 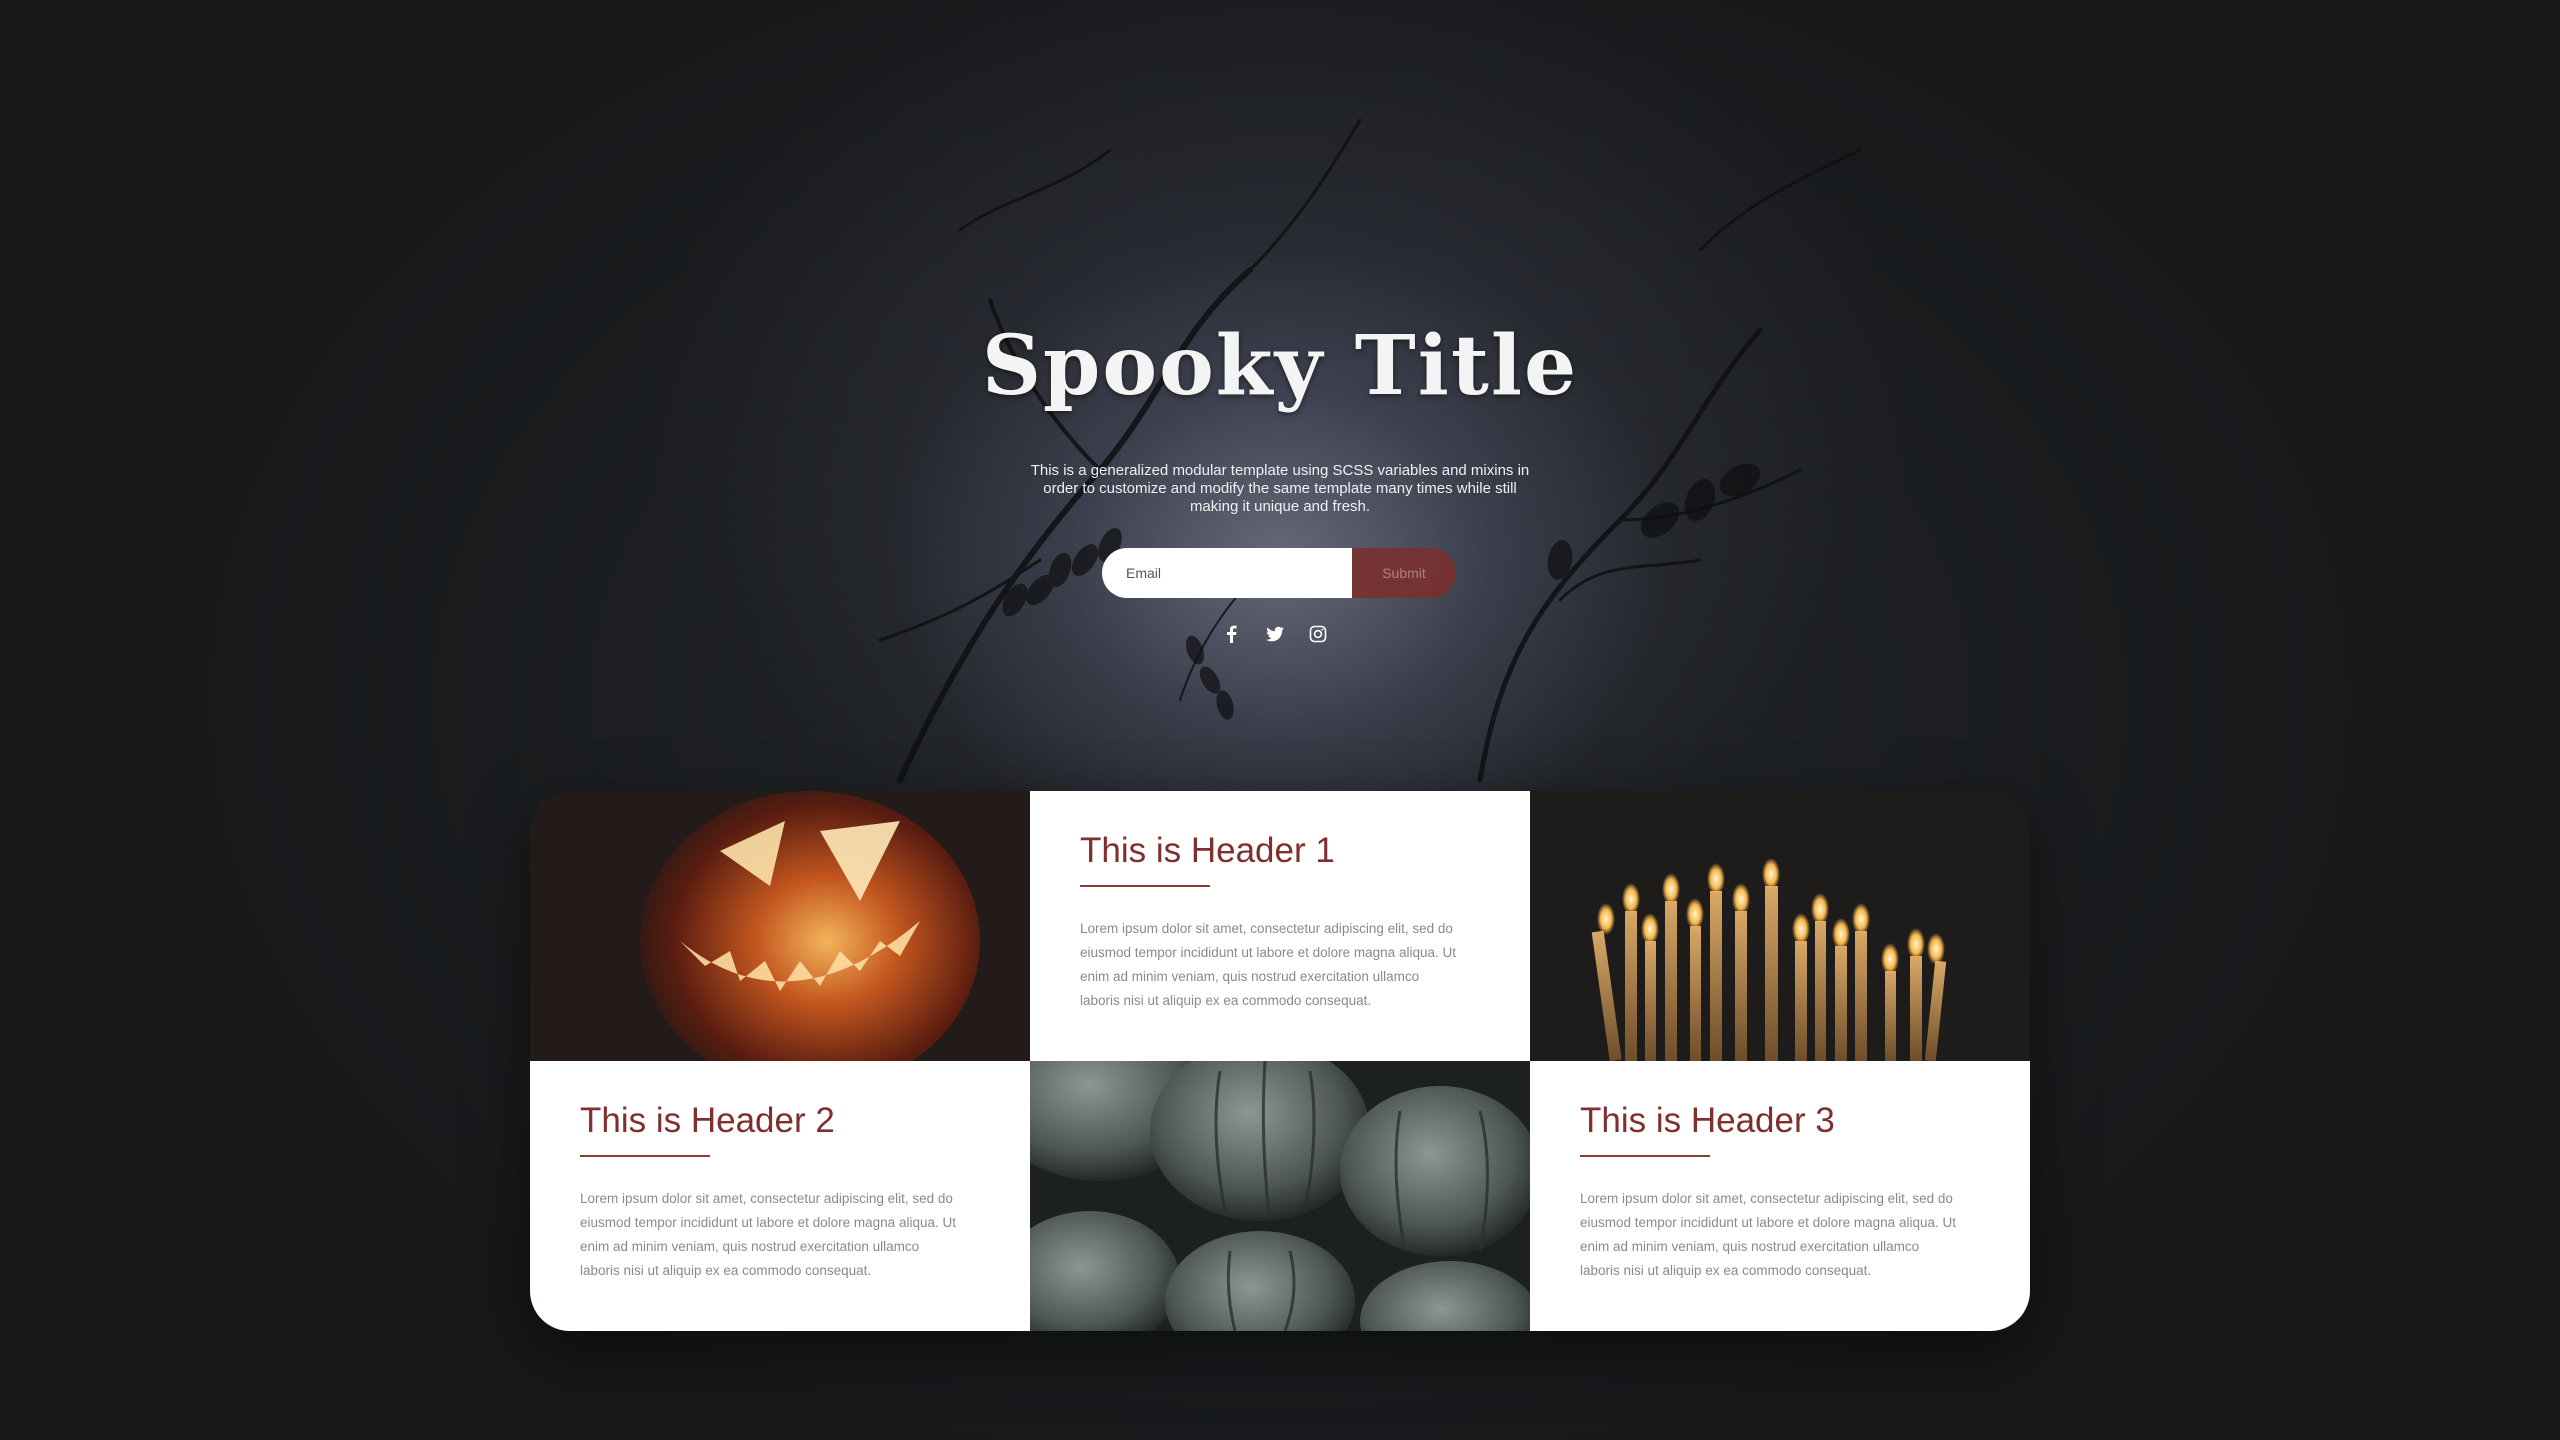 What do you see at coordinates (1227, 573) in the screenshot?
I see `email-input` at bounding box center [1227, 573].